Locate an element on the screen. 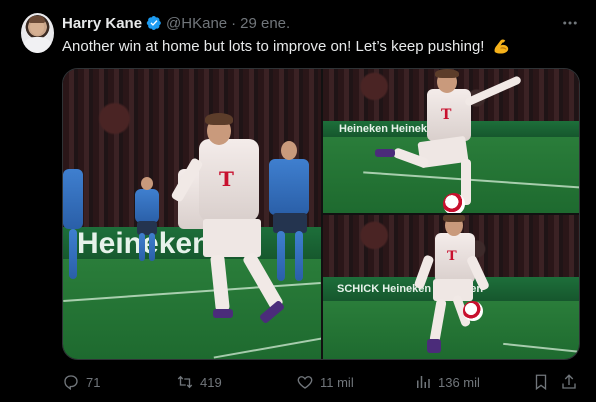 The width and height of the screenshot is (596, 402). repost-count: 419 is located at coordinates (211, 382).